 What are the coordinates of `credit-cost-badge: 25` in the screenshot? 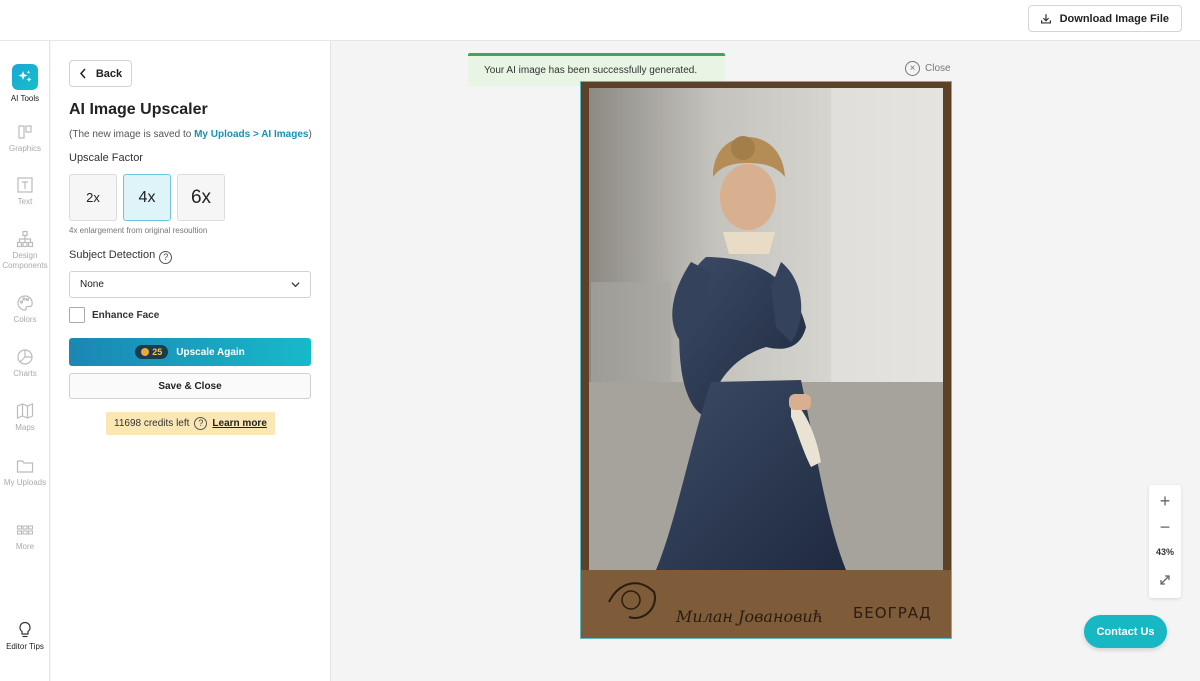 It's located at (152, 352).